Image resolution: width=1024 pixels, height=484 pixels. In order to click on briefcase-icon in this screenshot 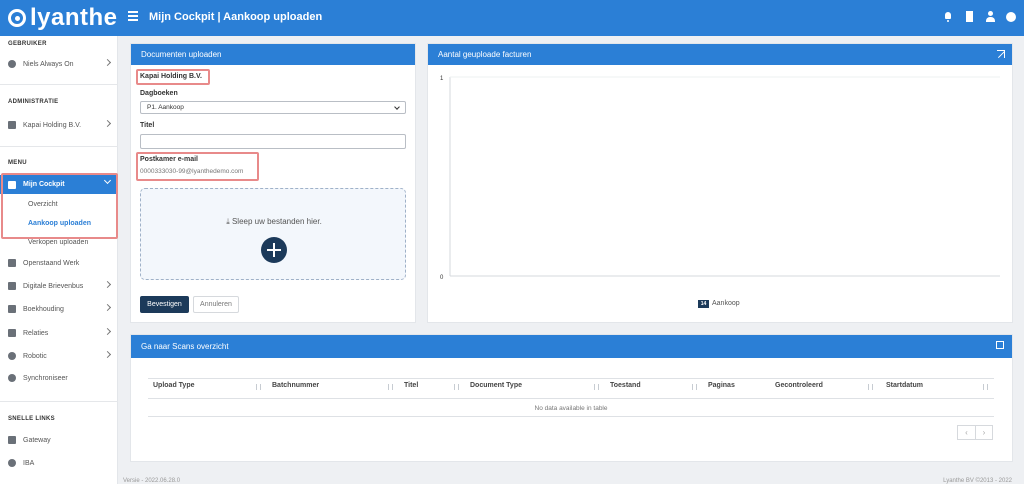, I will do `click(12, 263)`.